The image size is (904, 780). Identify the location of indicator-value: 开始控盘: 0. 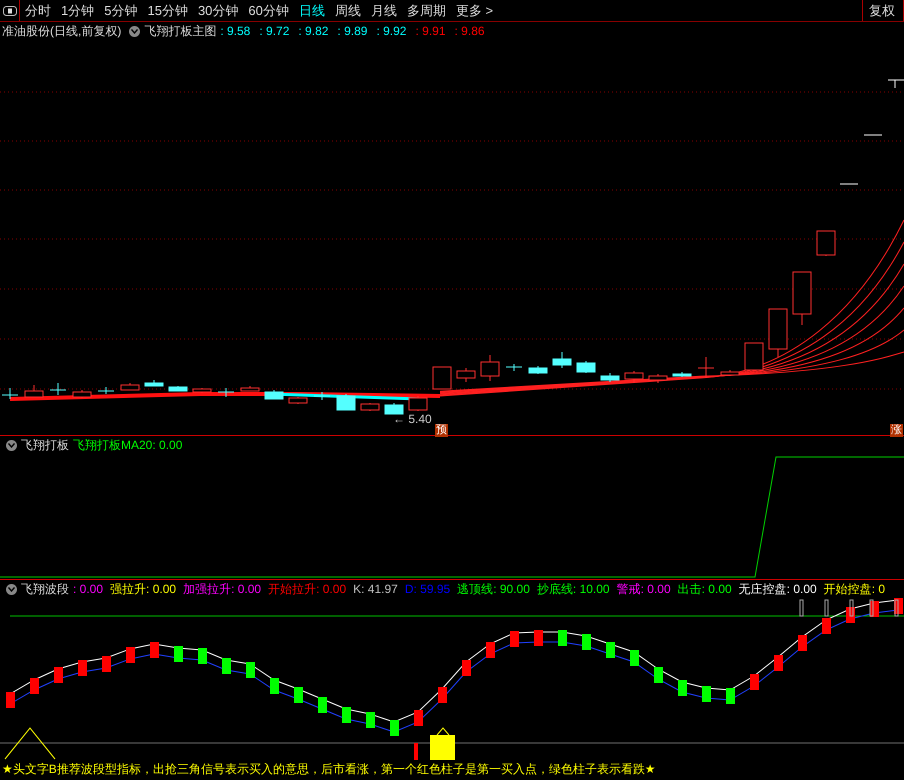
(855, 589).